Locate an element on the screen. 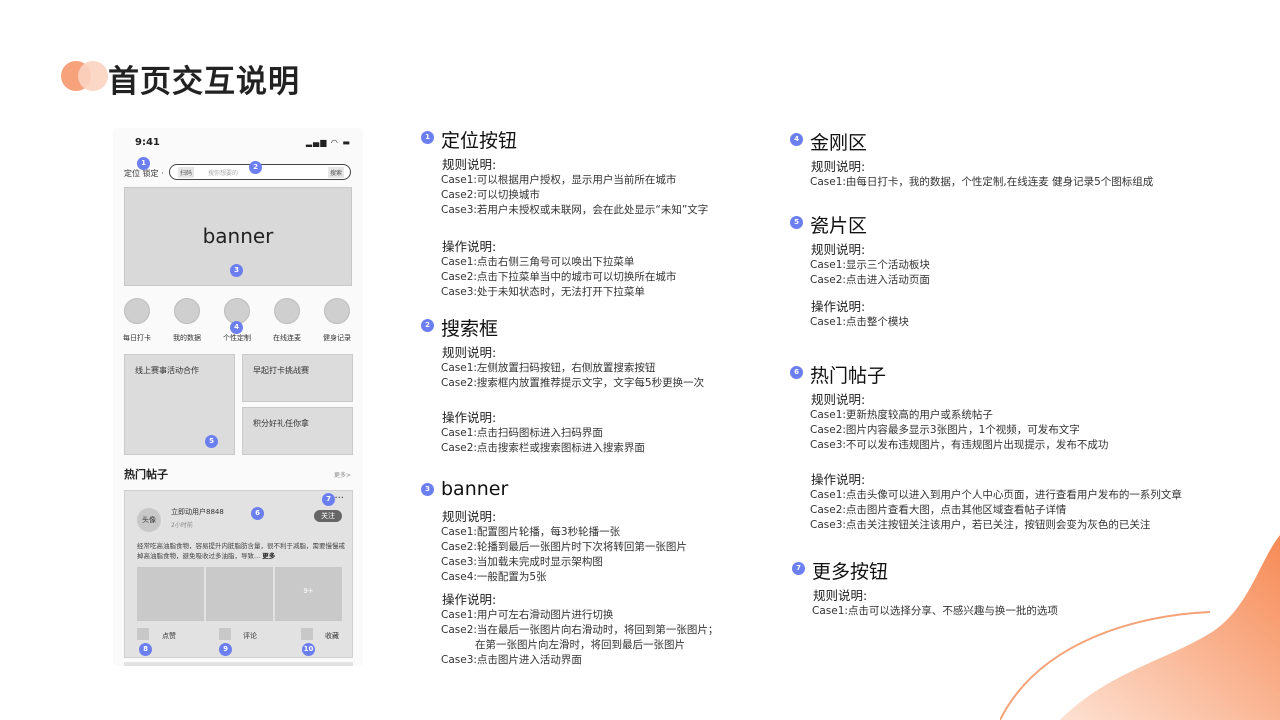  comment-label: 评论 is located at coordinates (250, 636).